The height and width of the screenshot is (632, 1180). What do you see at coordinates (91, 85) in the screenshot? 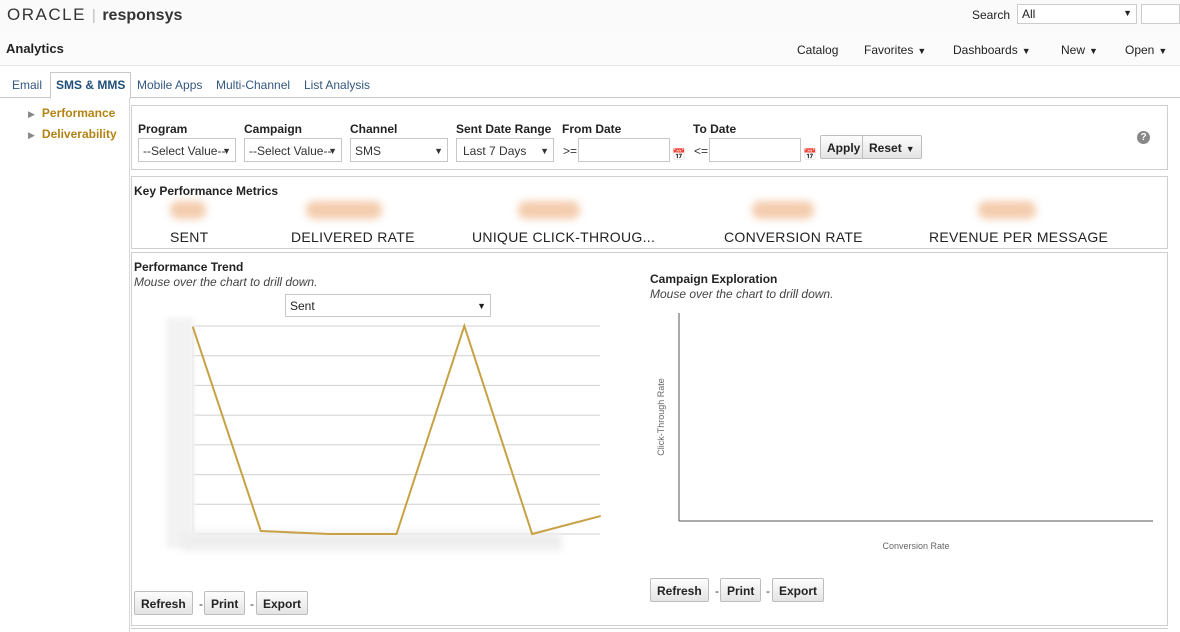
I see `tab-sms-mms: SMS & MMS` at bounding box center [91, 85].